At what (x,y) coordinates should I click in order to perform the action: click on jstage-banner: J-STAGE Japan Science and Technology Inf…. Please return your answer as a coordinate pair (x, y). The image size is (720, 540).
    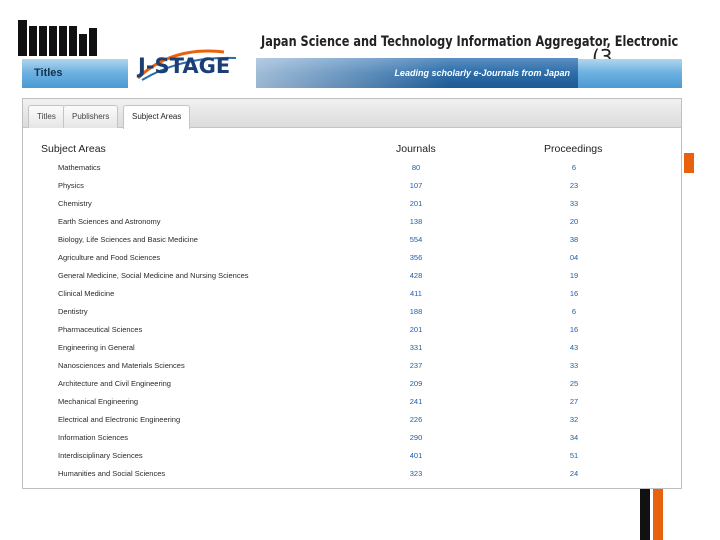
    Looking at the image, I should click on (403, 61).